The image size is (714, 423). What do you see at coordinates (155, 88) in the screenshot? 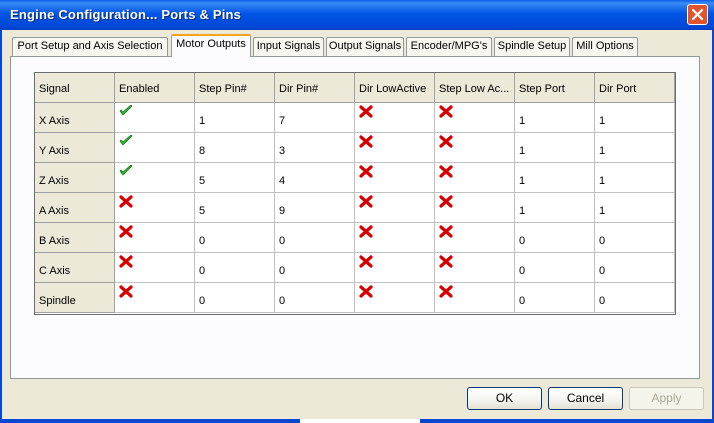
I see `col-header-enabled: Enabled` at bounding box center [155, 88].